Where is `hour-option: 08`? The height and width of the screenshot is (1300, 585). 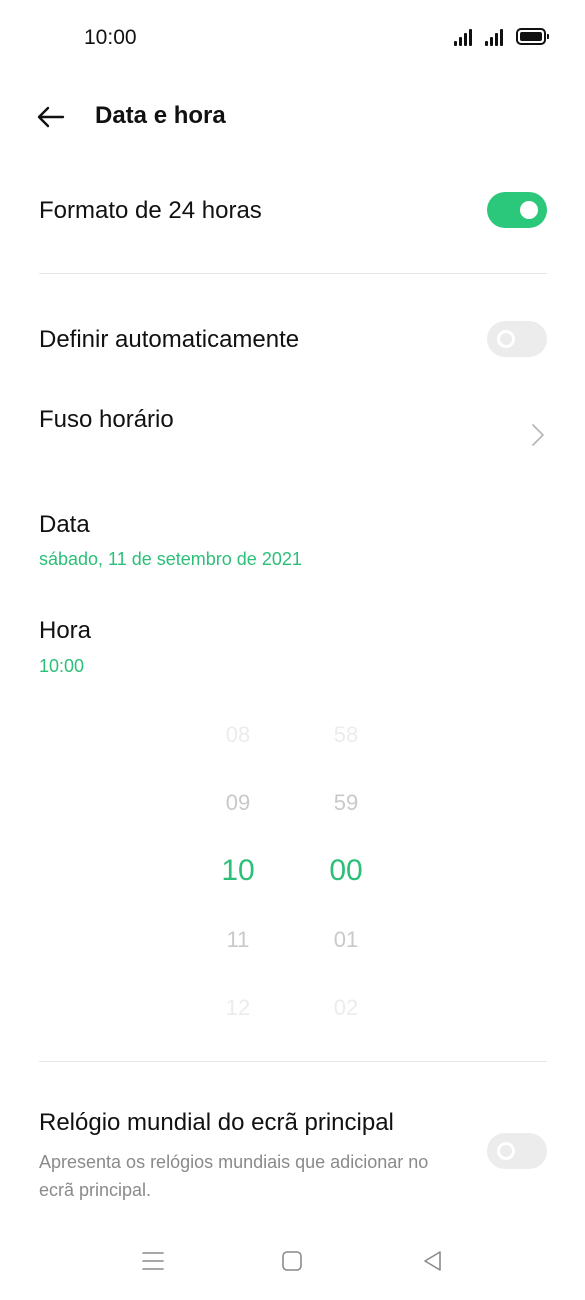 hour-option: 08 is located at coordinates (238, 735).